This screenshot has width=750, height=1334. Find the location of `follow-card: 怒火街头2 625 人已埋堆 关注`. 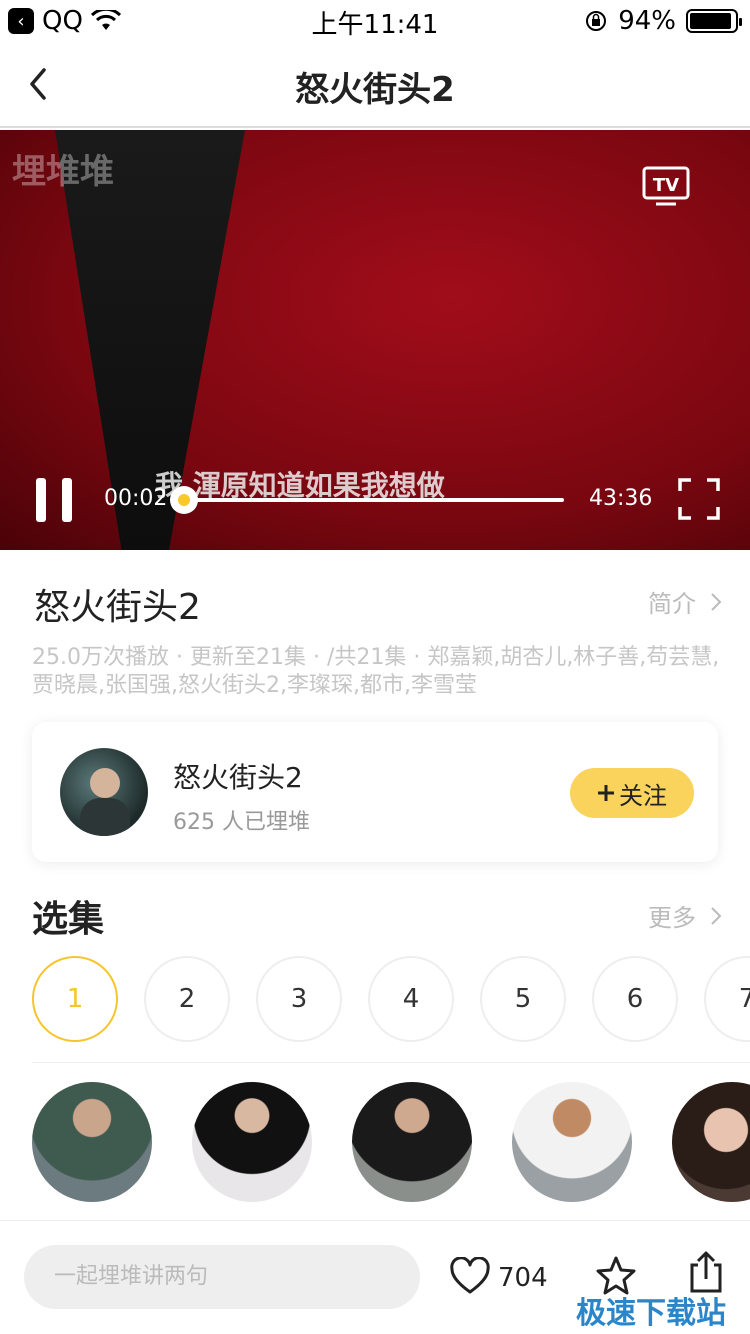

follow-card: 怒火街头2 625 人已埋堆 关注 is located at coordinates (375, 792).